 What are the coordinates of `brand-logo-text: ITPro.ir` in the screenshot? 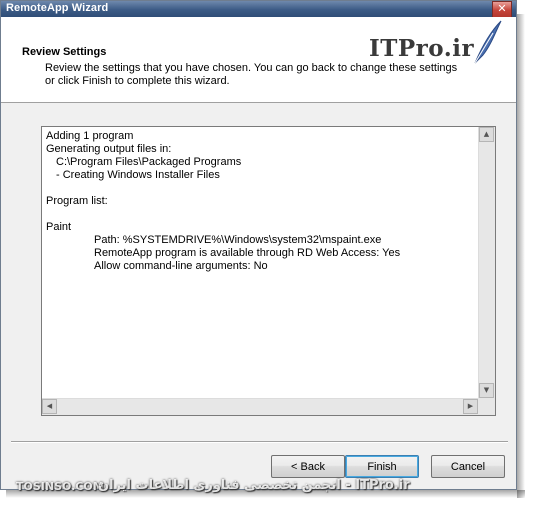 It's located at (422, 48).